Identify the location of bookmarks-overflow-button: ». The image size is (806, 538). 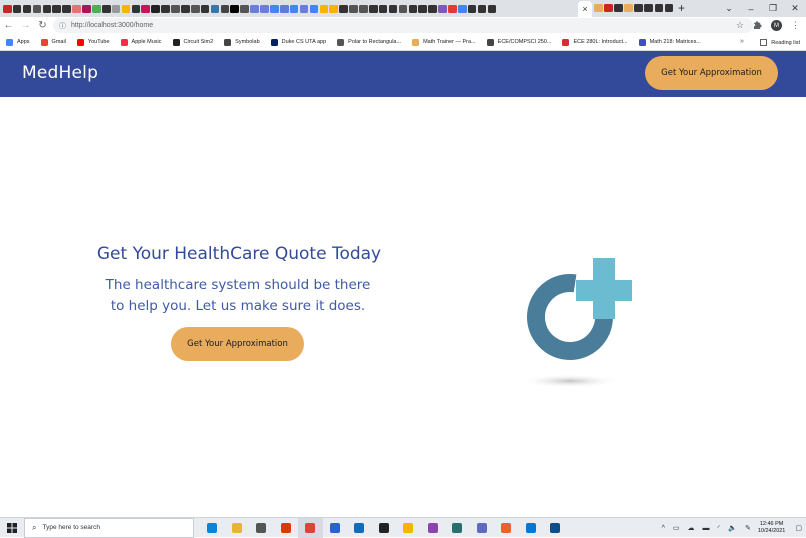
(742, 41).